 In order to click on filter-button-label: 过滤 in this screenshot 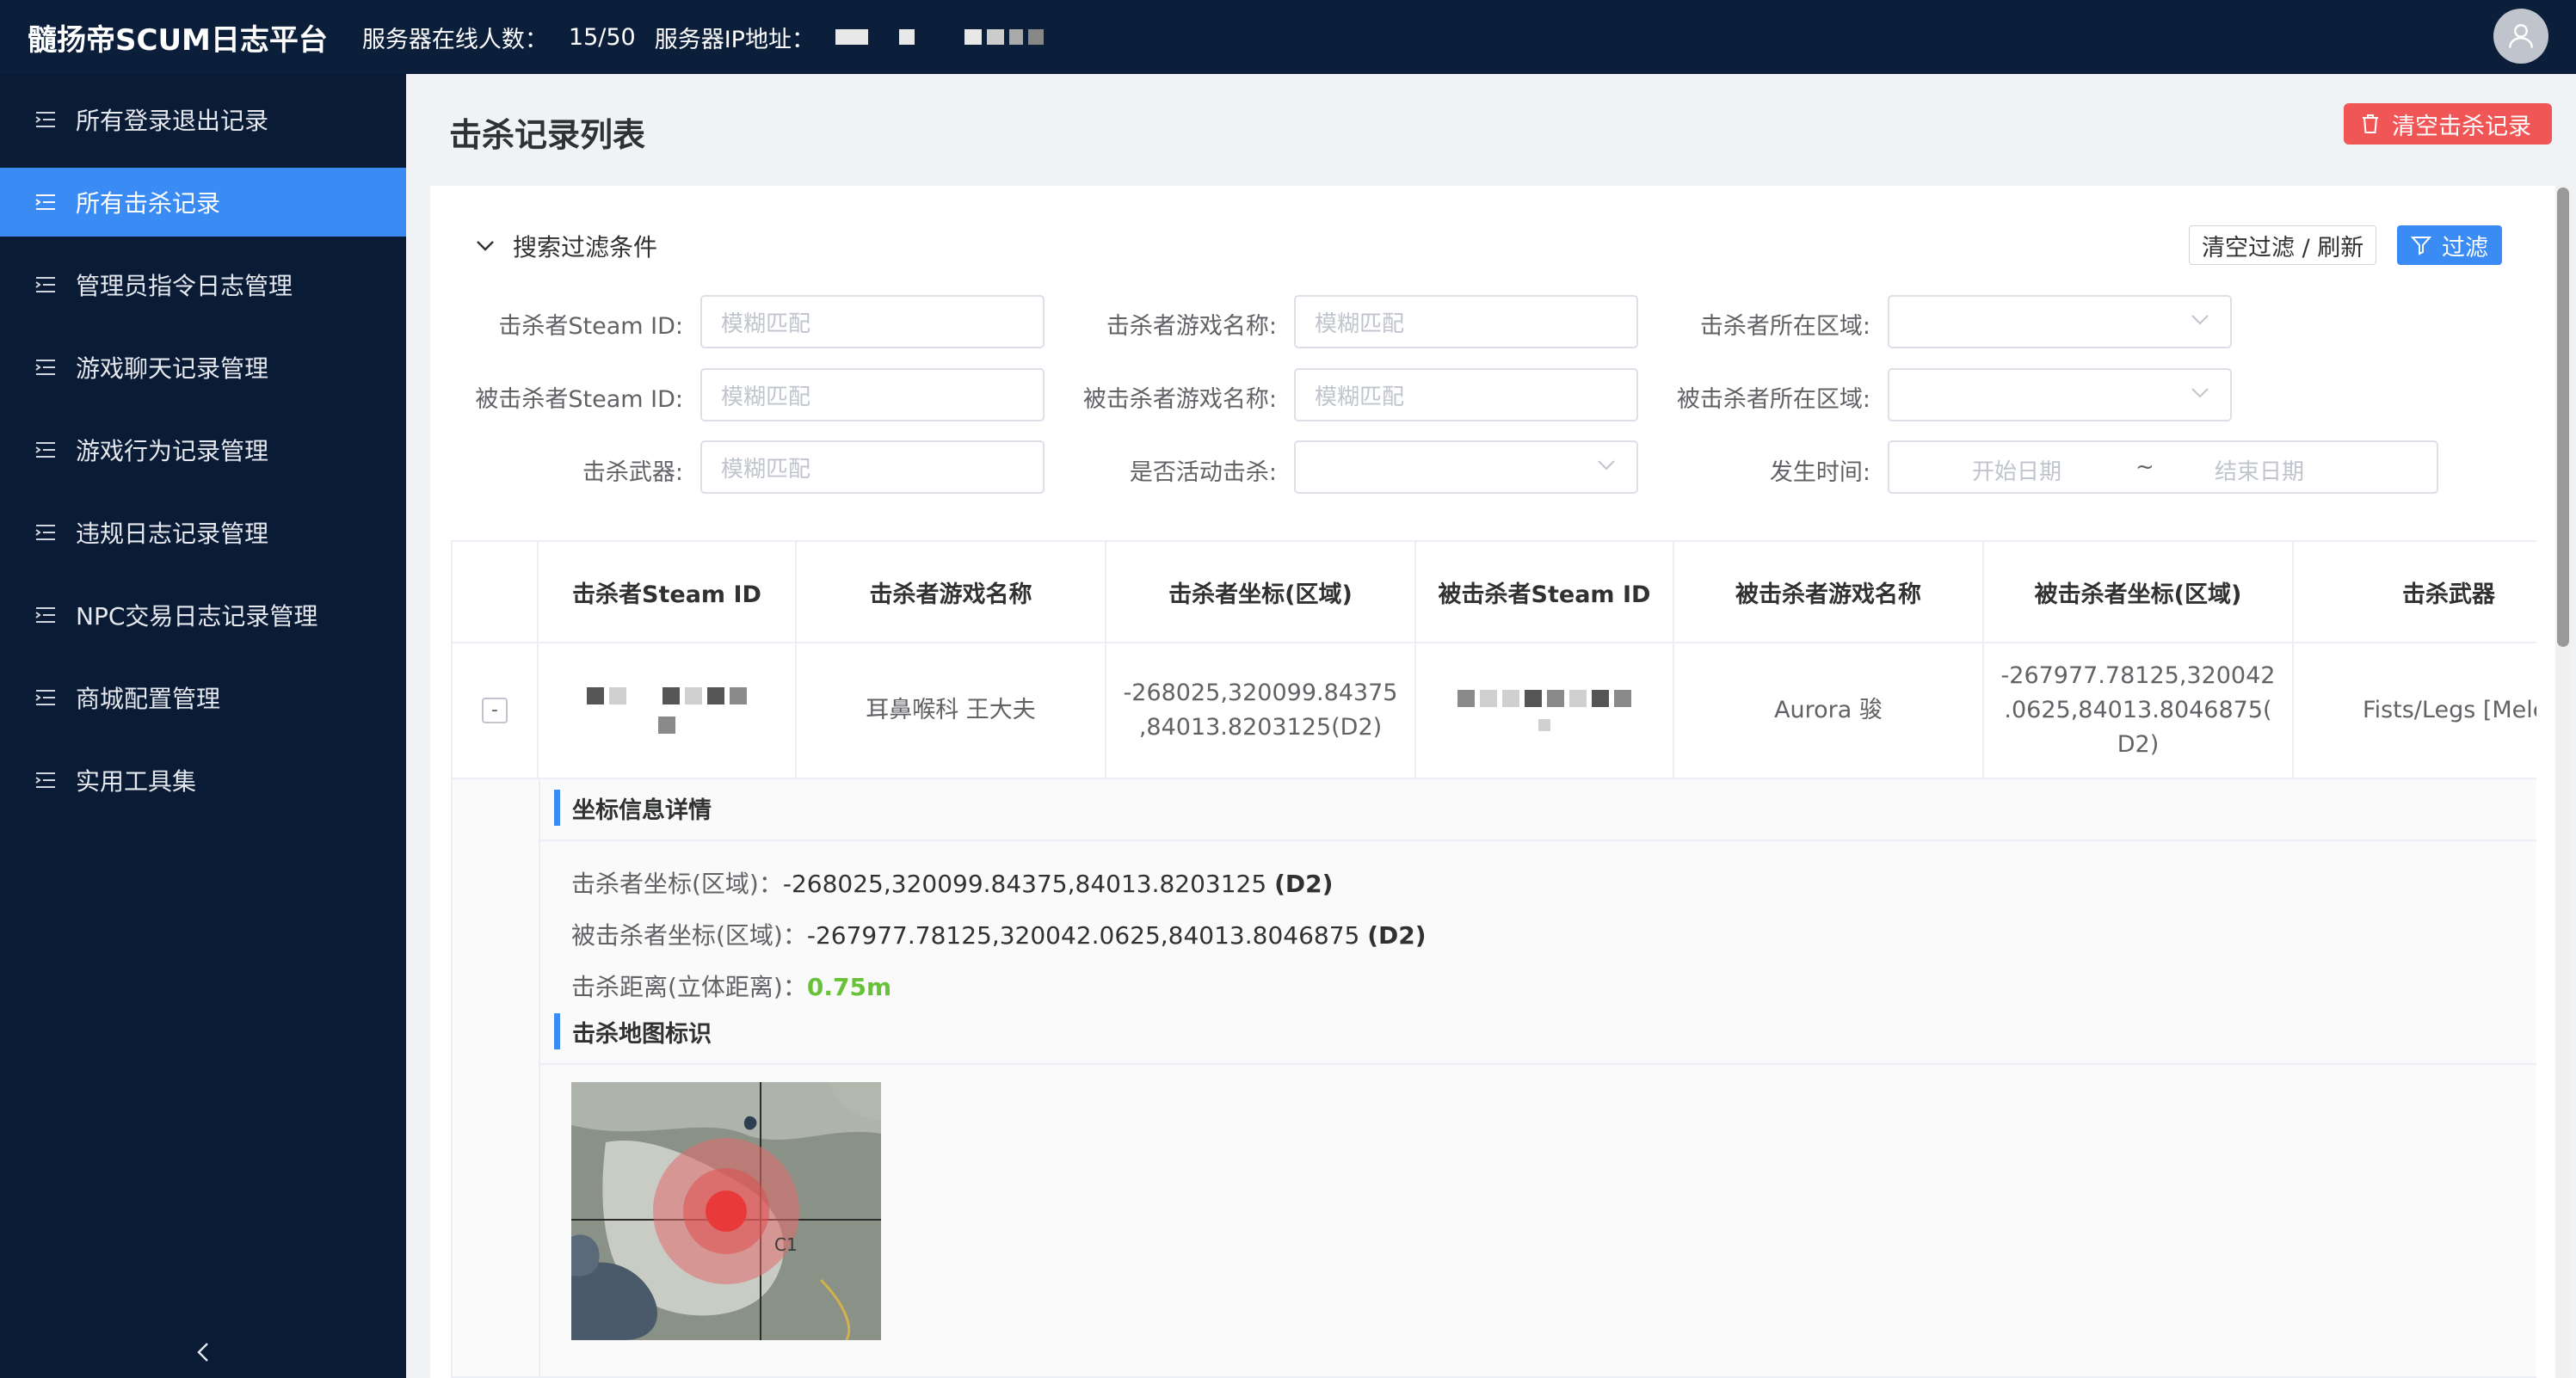, I will do `click(2465, 247)`.